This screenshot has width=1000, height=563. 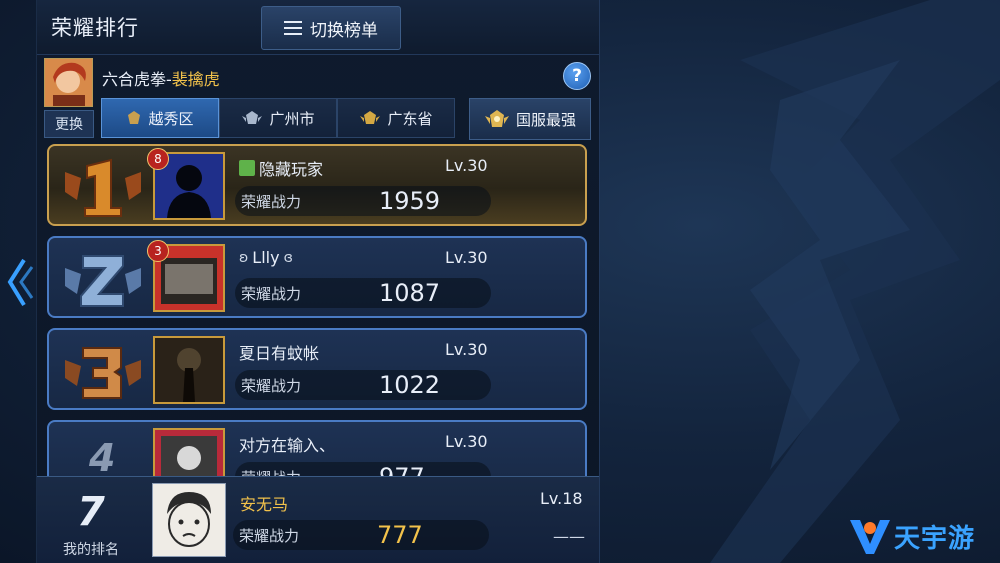 What do you see at coordinates (158, 251) in the screenshot?
I see `vip-badge: 3` at bounding box center [158, 251].